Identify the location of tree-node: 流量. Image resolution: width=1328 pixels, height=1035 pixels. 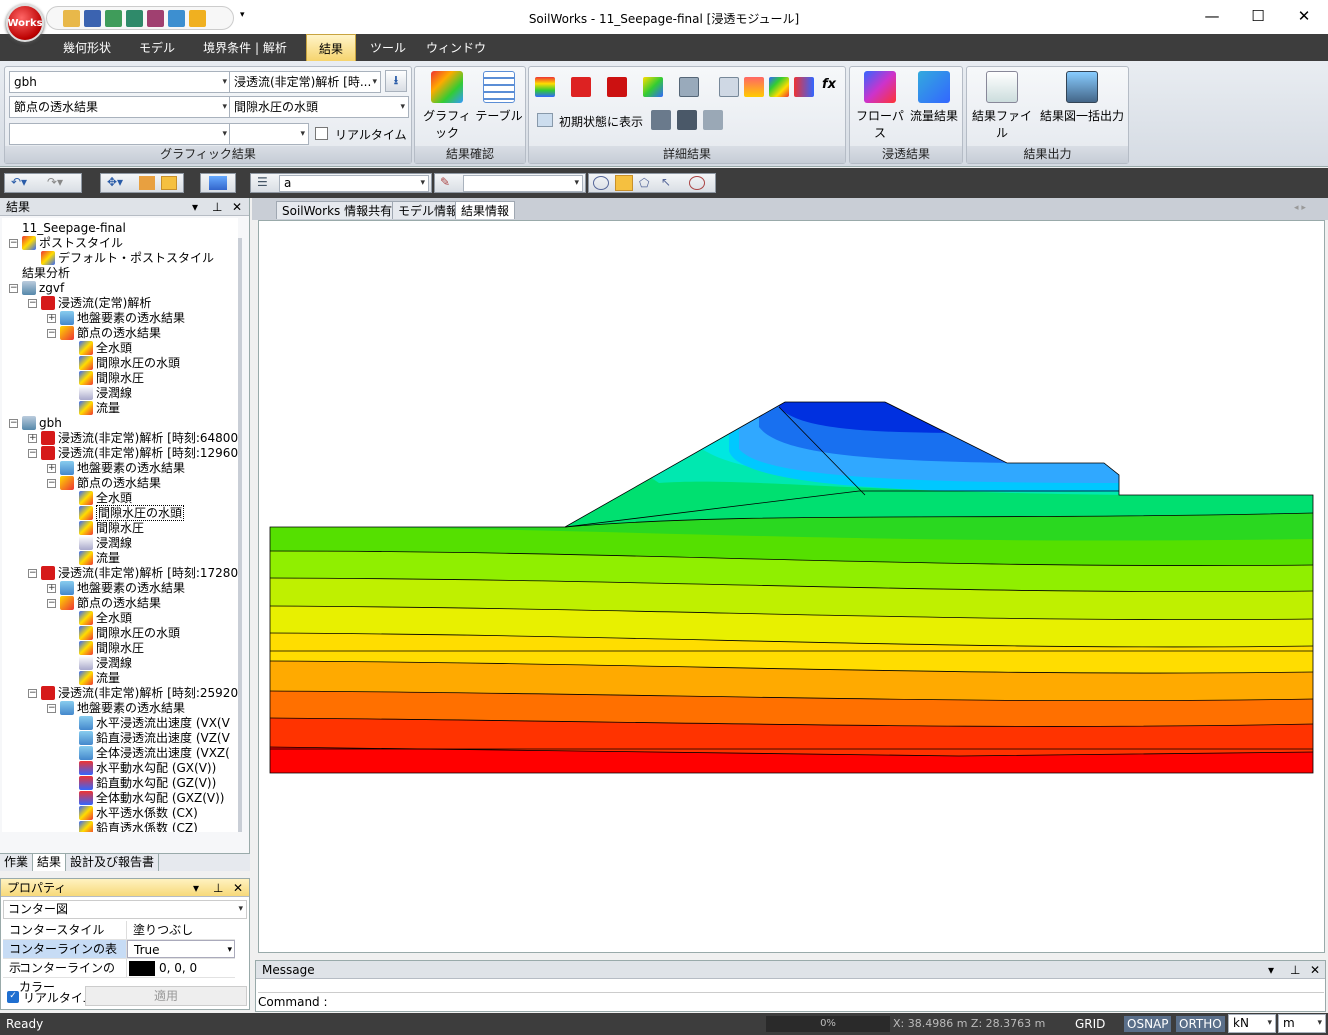
(99, 678).